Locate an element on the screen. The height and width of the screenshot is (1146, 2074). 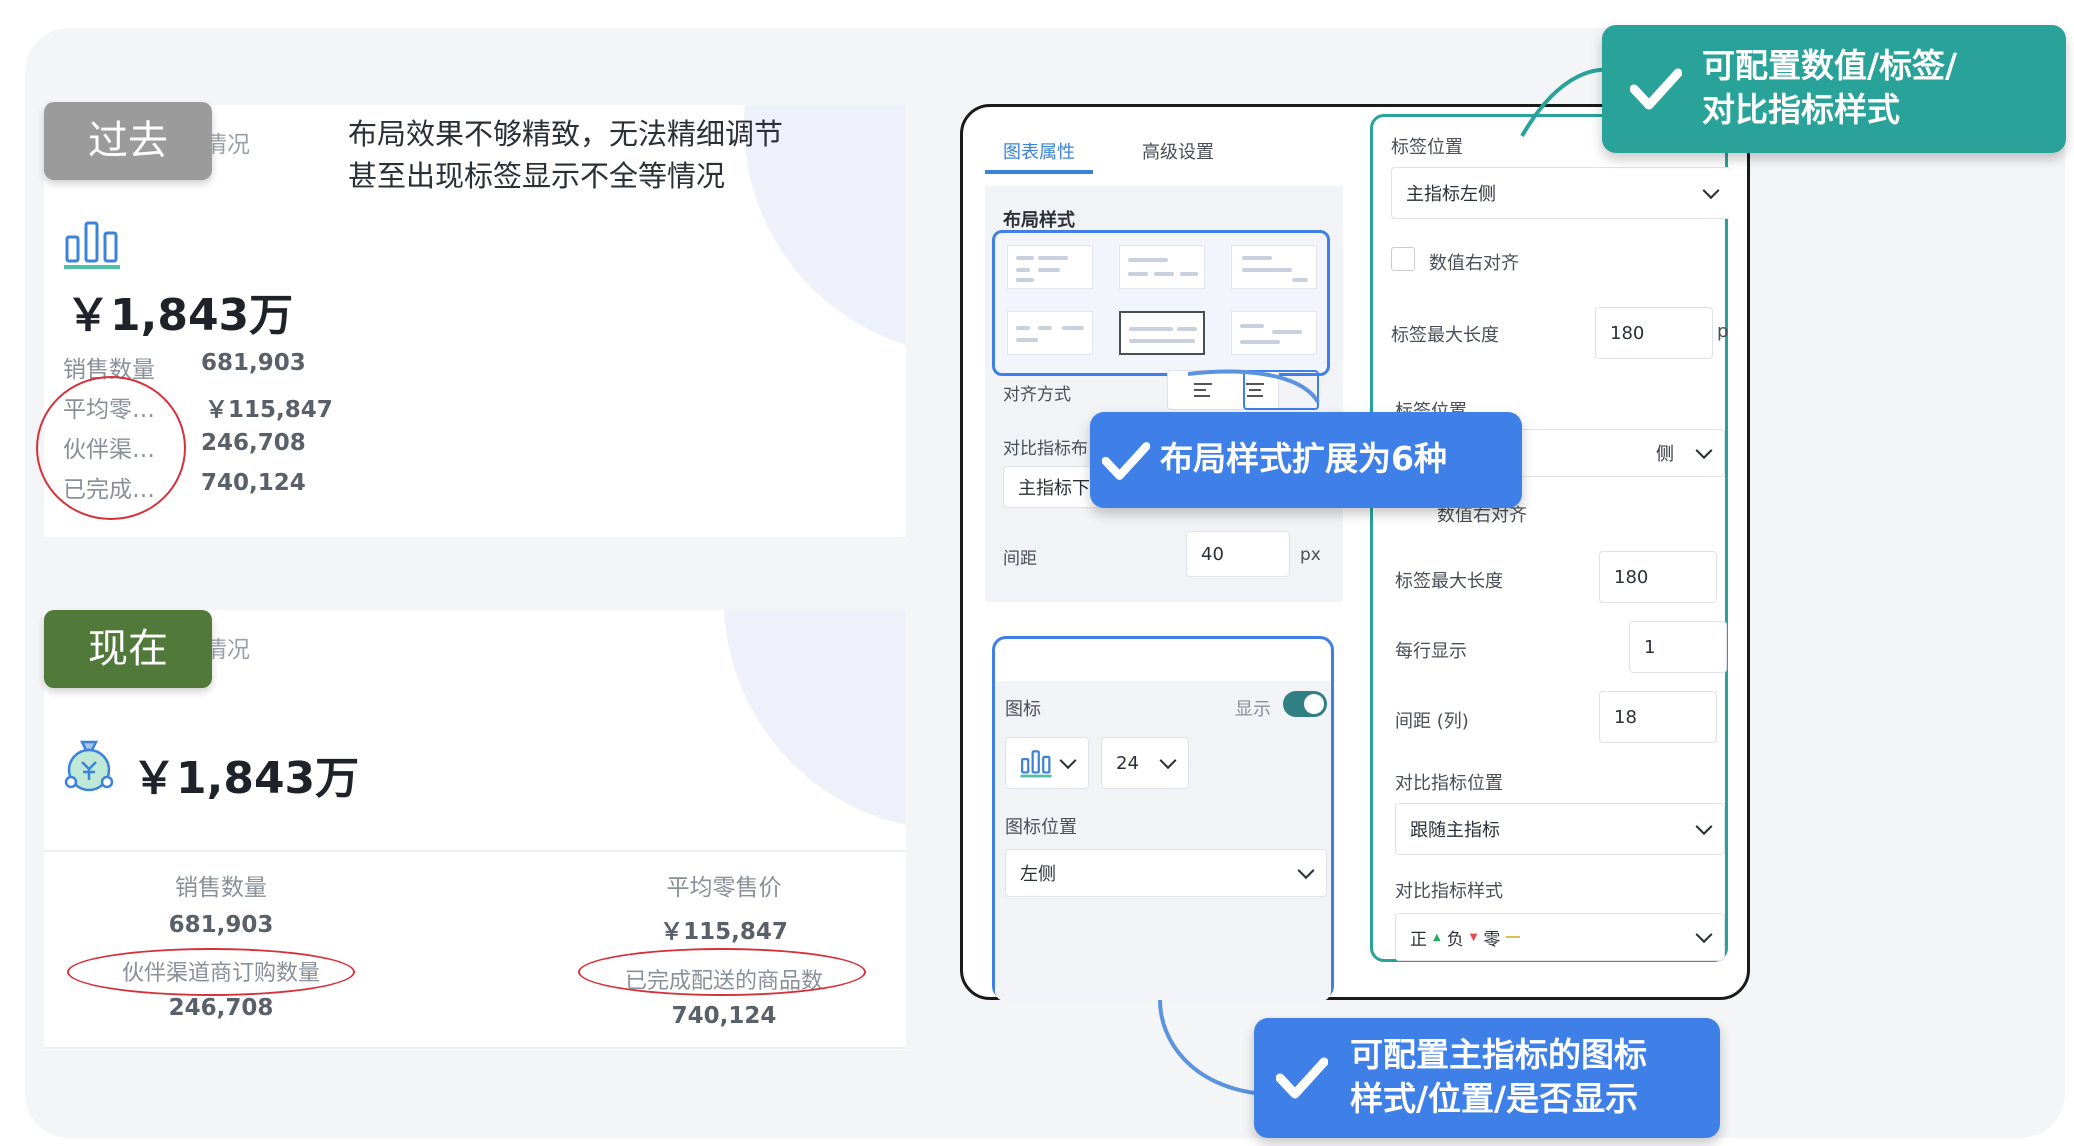
icon-size-select: 24 is located at coordinates (1145, 763).